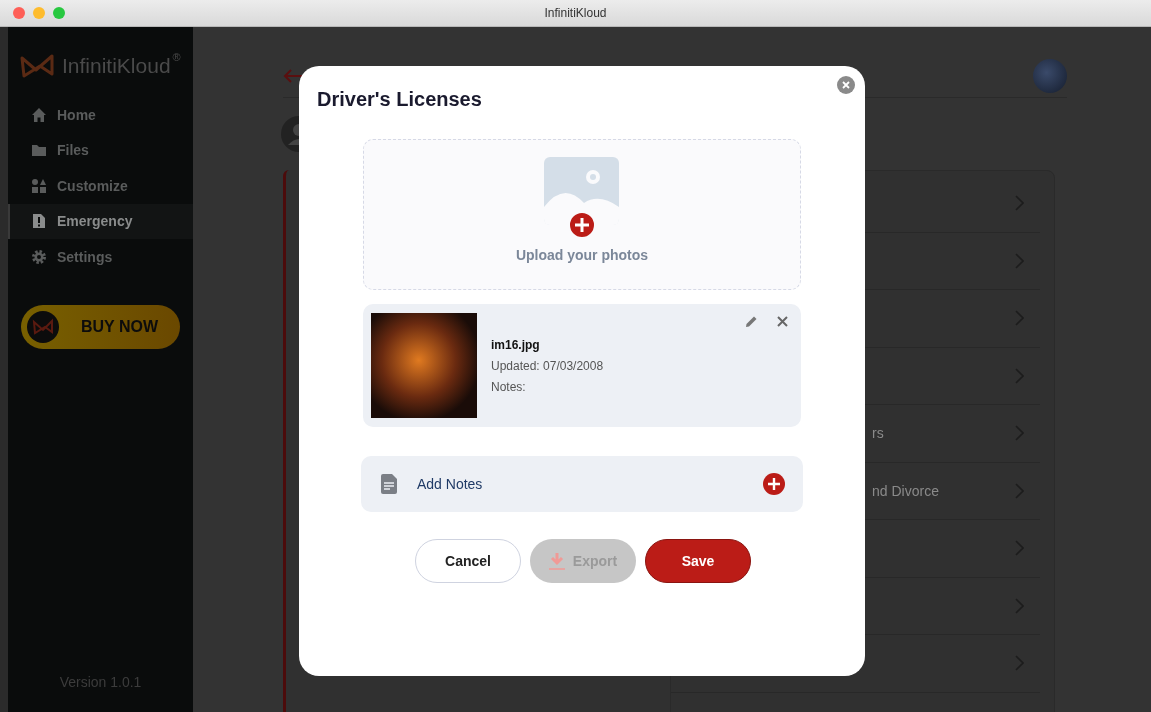  What do you see at coordinates (698, 561) in the screenshot?
I see `save-button: Save` at bounding box center [698, 561].